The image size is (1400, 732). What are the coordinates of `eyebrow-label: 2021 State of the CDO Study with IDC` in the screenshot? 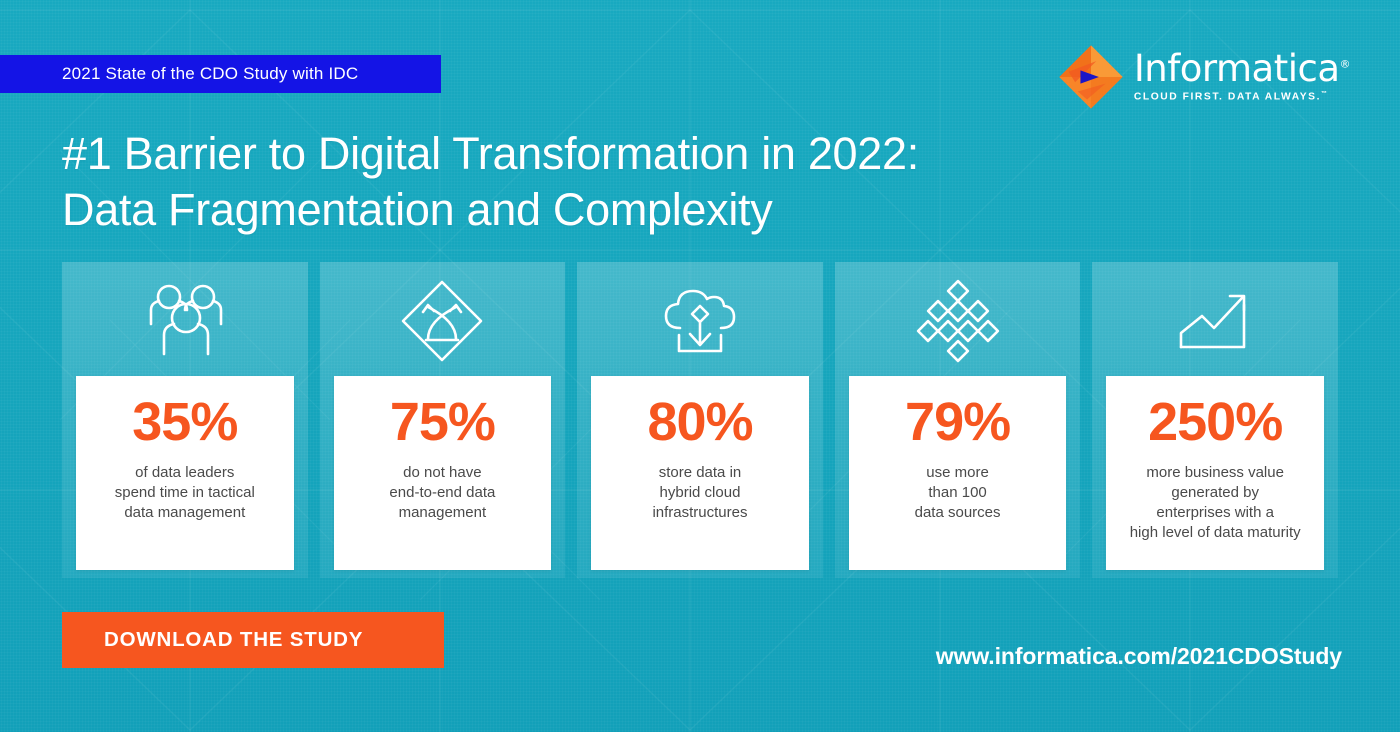 It's located at (210, 73).